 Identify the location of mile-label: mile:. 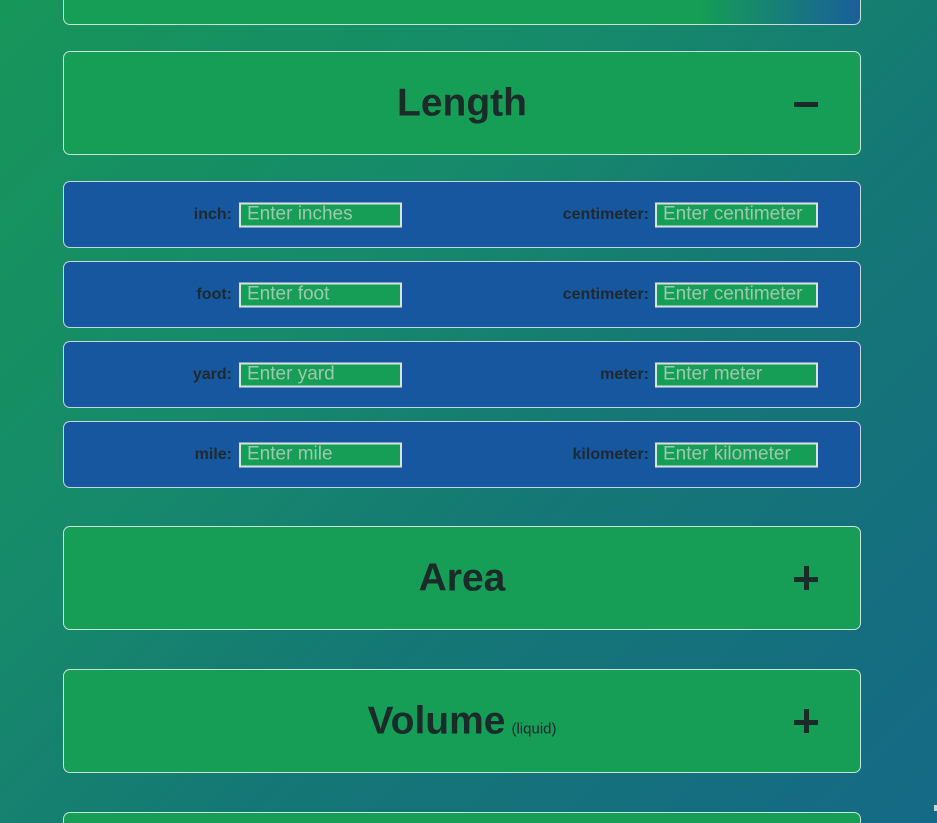
(213, 454).